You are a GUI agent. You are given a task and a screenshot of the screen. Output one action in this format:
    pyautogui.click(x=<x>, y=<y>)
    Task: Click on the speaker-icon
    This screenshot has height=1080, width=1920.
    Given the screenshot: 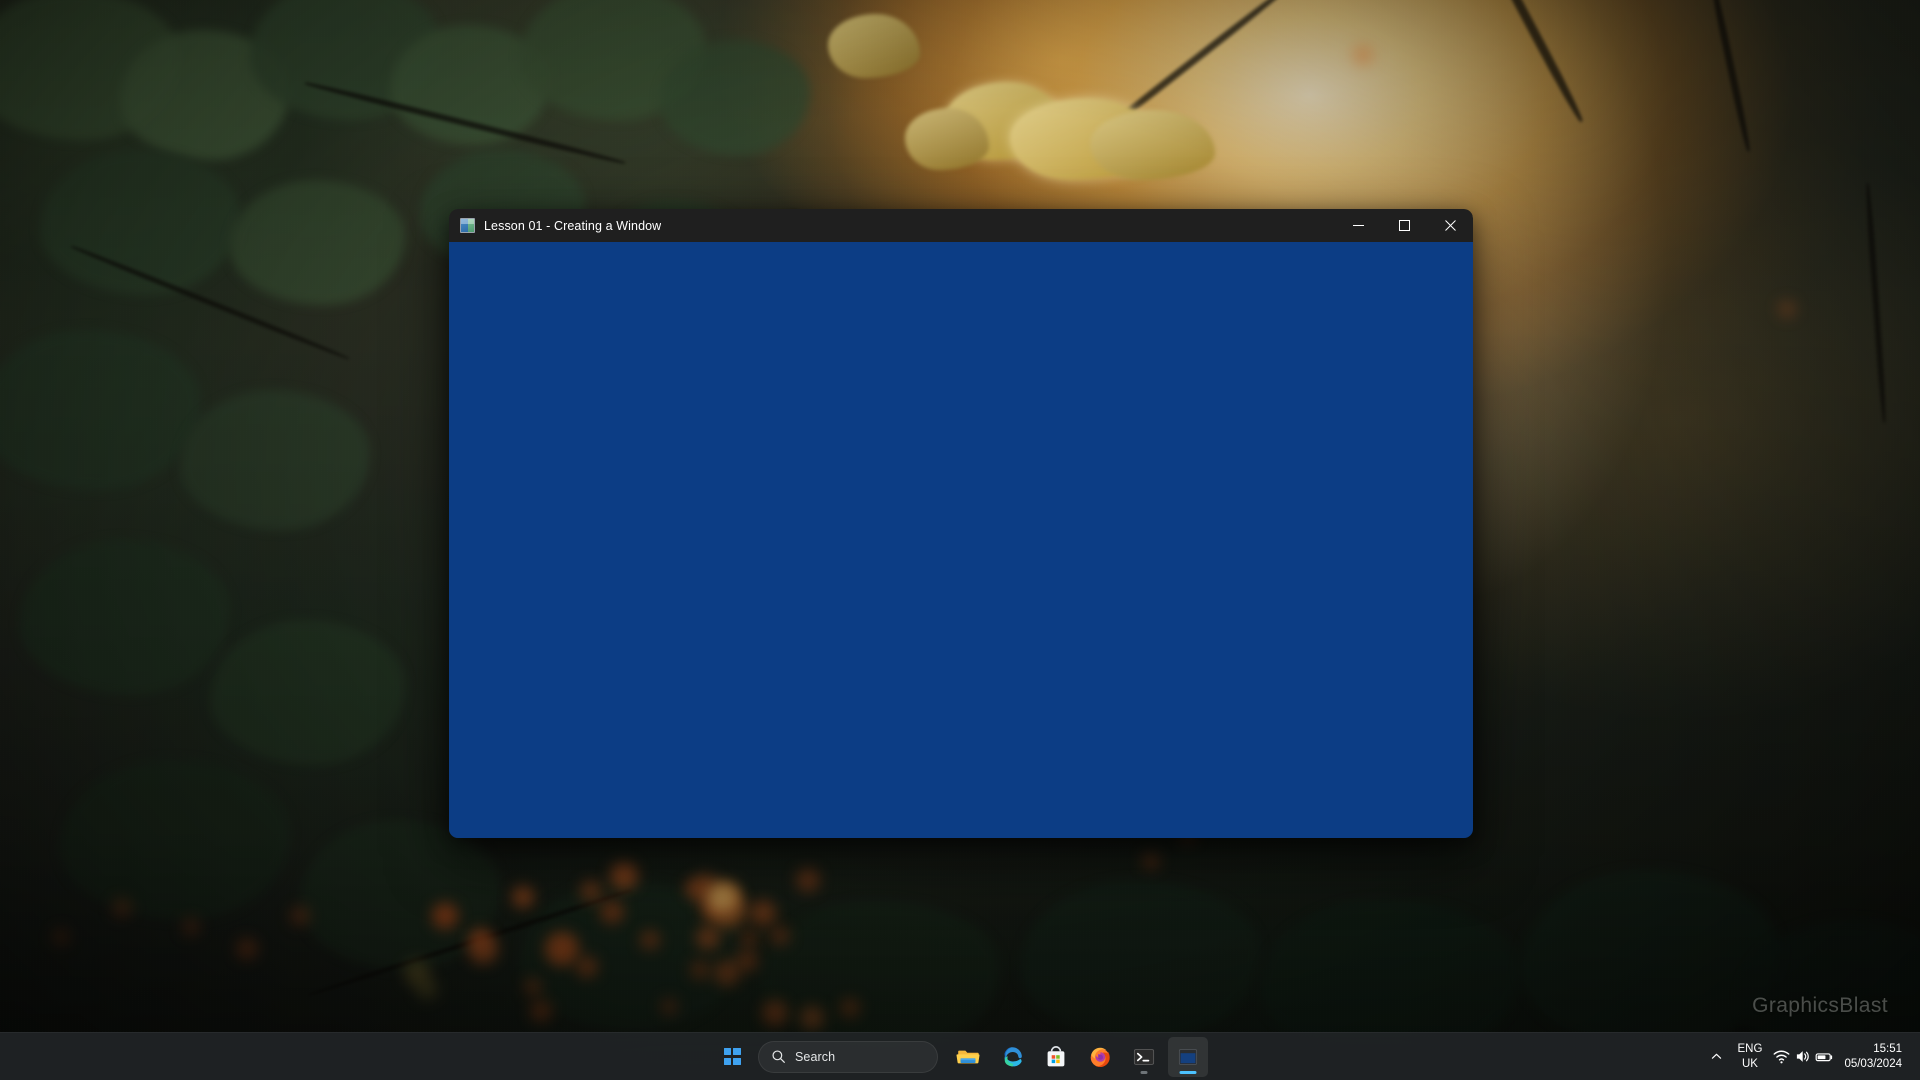 What is the action you would take?
    pyautogui.click(x=1803, y=1056)
    